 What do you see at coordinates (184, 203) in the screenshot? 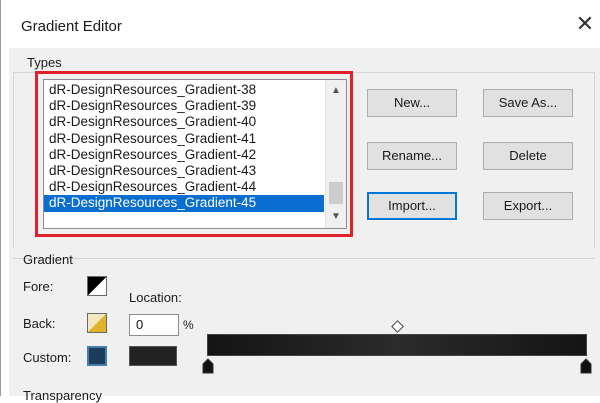
I see `list-item: dR-DesignResources_Gradient-45` at bounding box center [184, 203].